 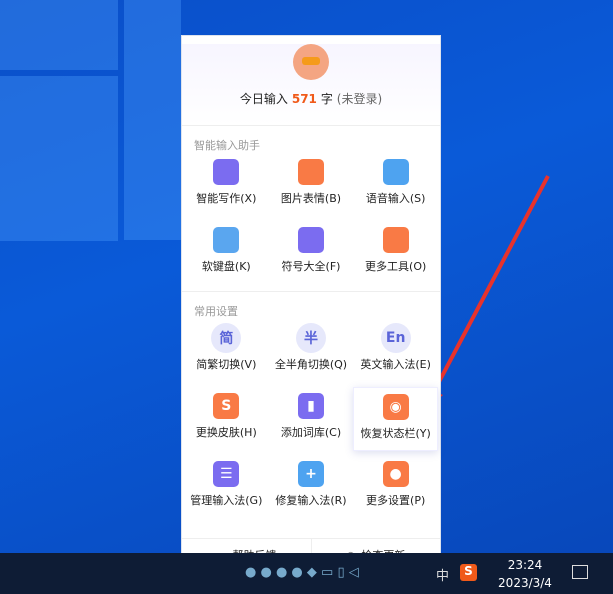 I want to click on login-status: (未登录), so click(x=359, y=99).